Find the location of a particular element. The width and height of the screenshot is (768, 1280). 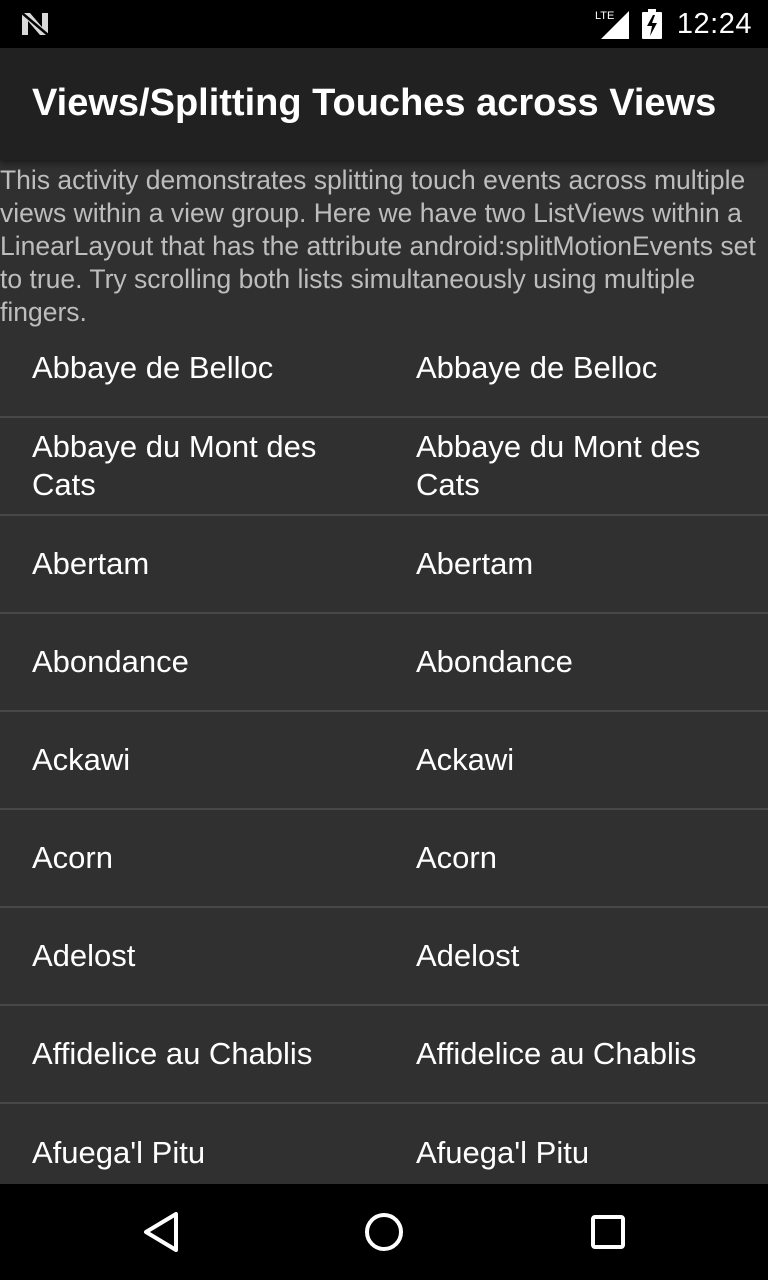

status-icons: LTE 12:24 is located at coordinates (673, 24).